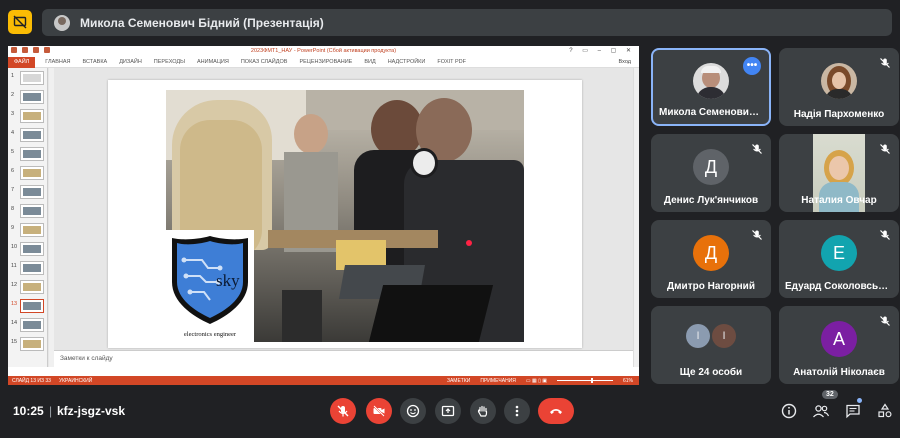 This screenshot has width=900, height=438. What do you see at coordinates (27, 96) in the screenshot?
I see `slide-thumbnail: 2` at bounding box center [27, 96].